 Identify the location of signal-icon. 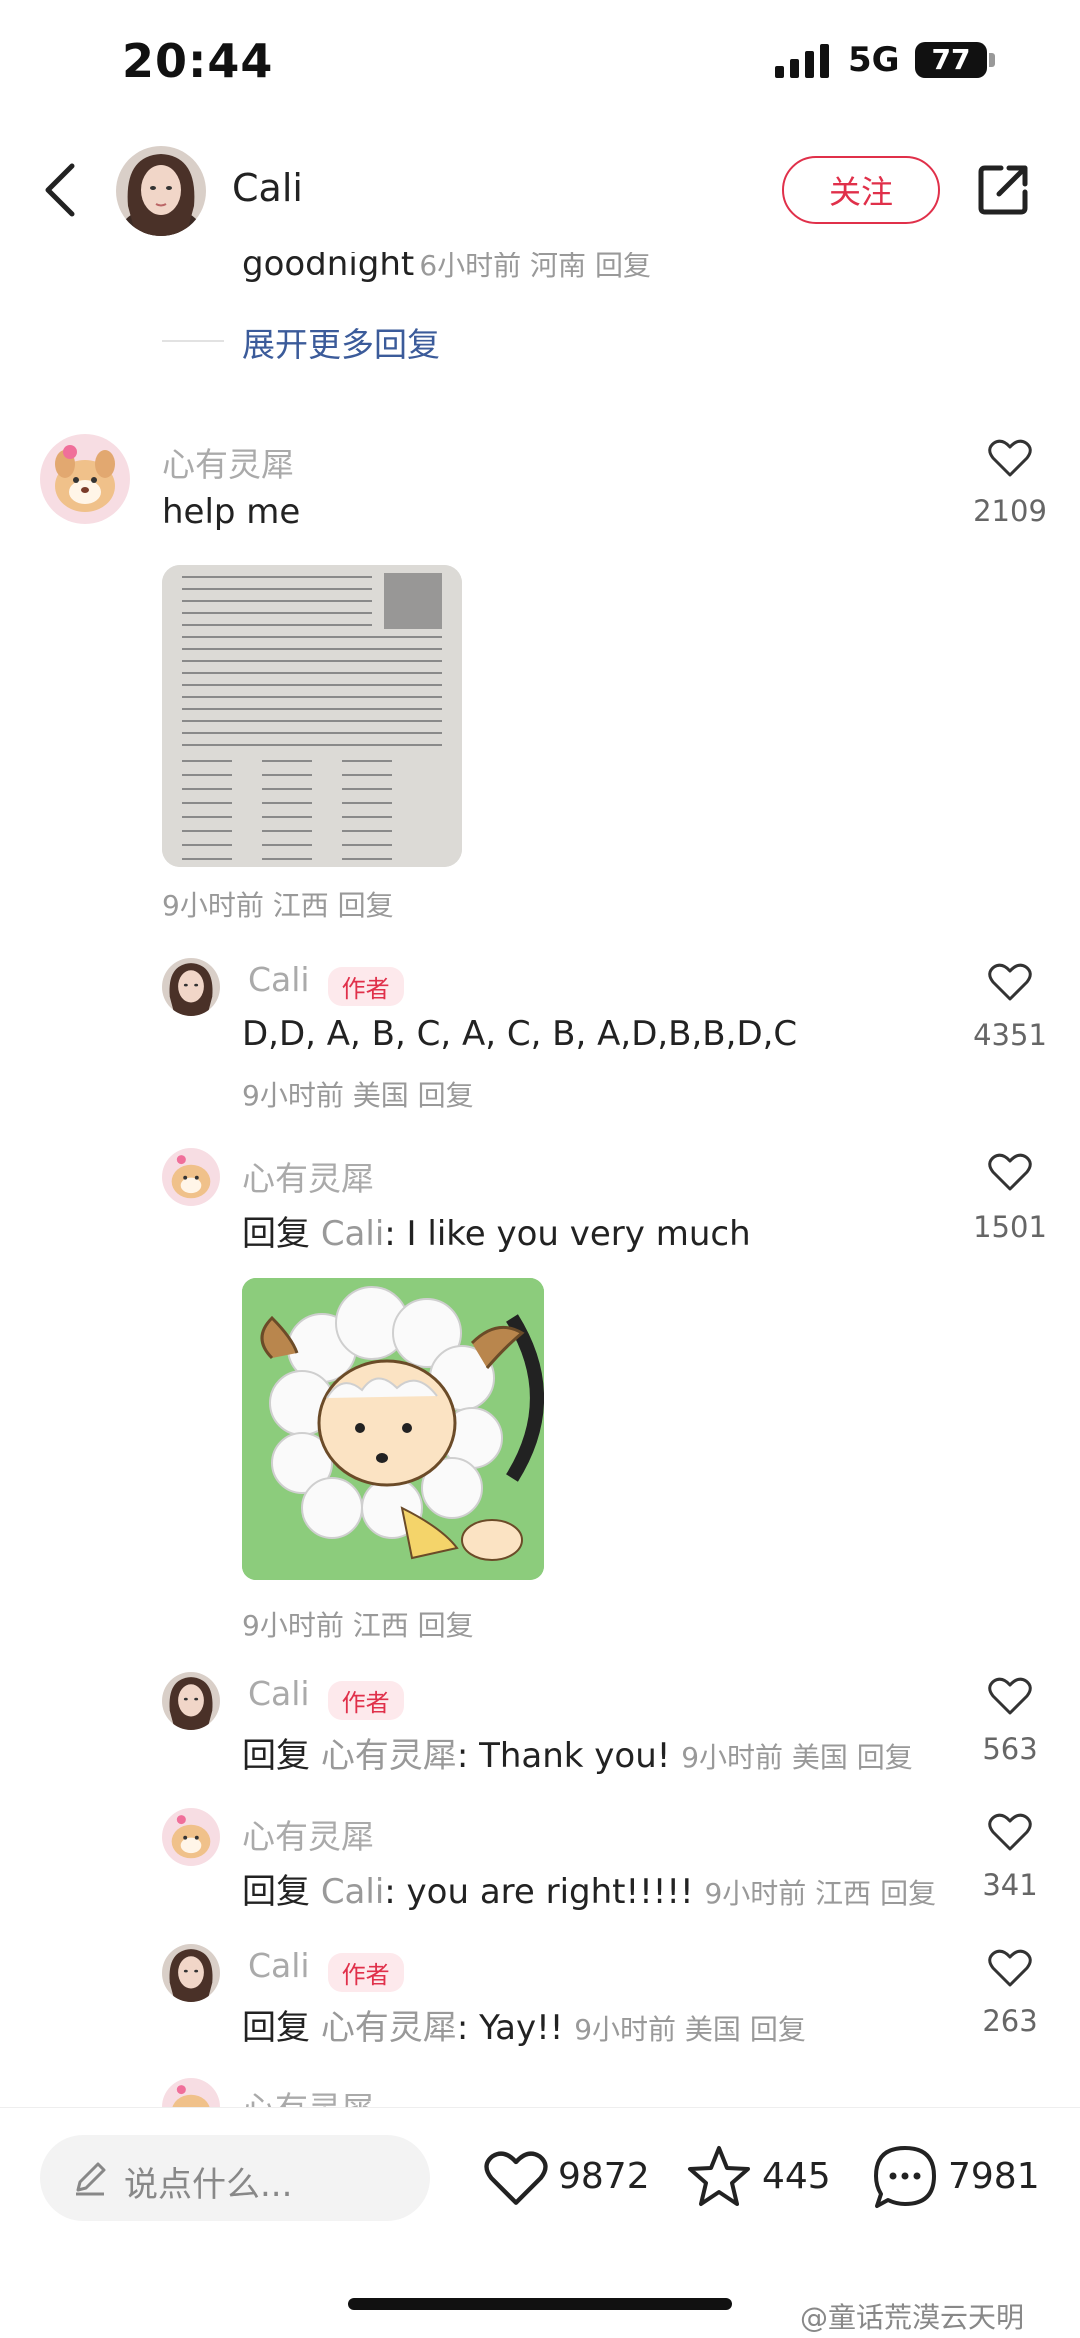
(802, 61).